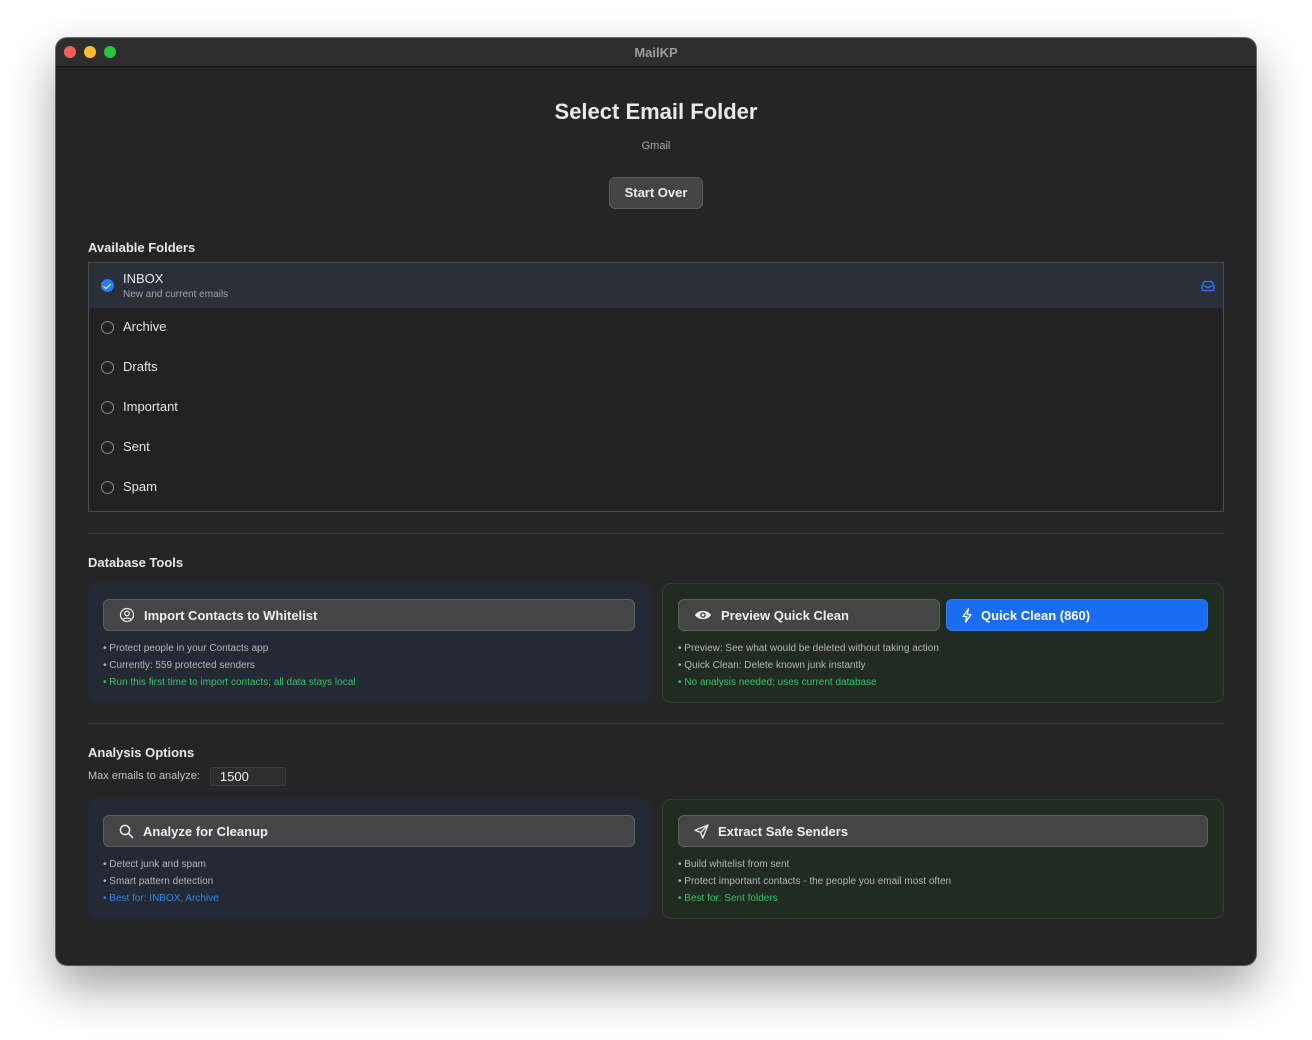  Describe the element at coordinates (656, 111) in the screenshot. I see `page-title: Select Email Folder` at that location.